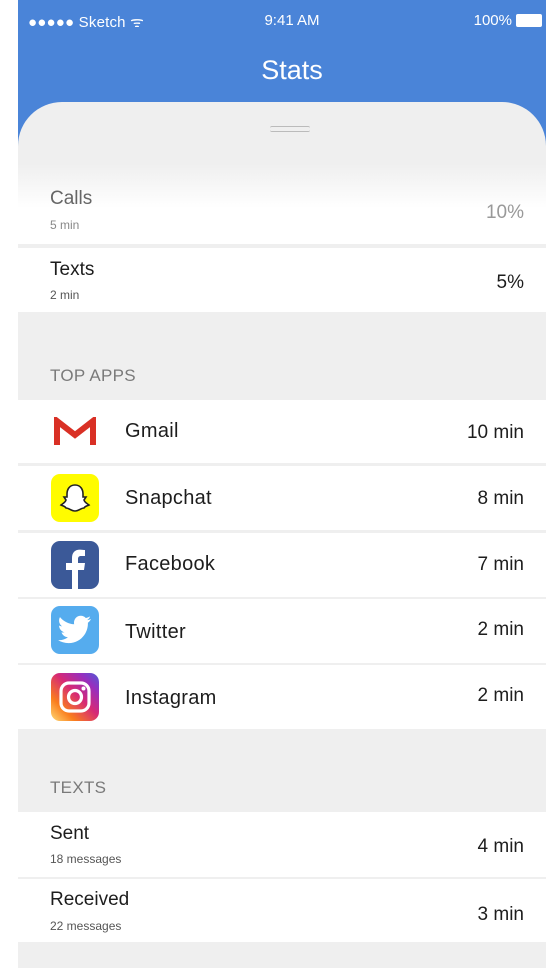 Image resolution: width=546 pixels, height=968 pixels. Describe the element at coordinates (504, 212) in the screenshot. I see `usage-value: 10%` at that location.